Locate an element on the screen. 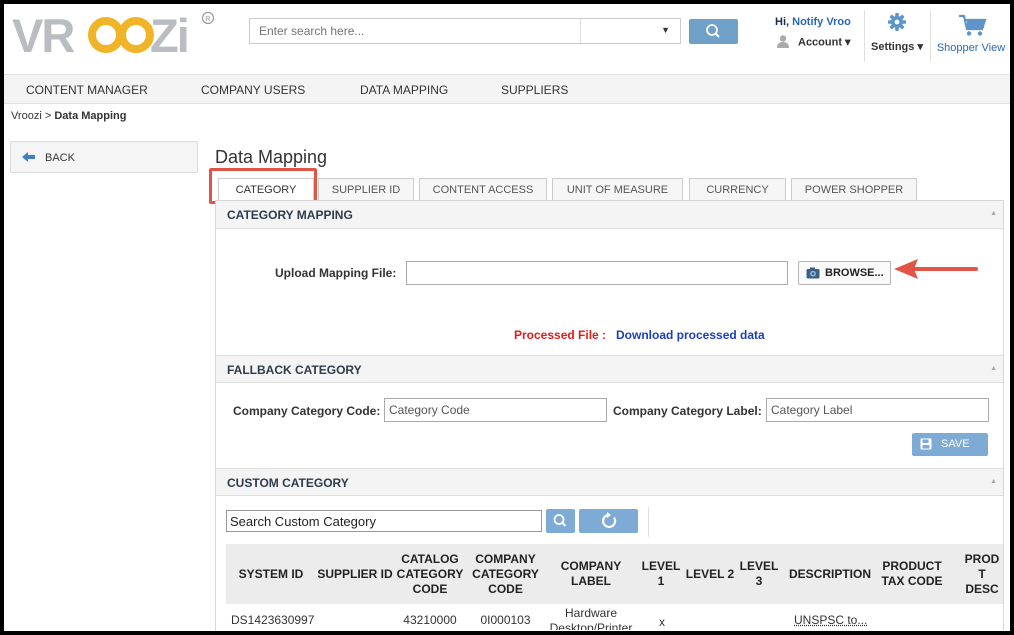 This screenshot has width=1014, height=635. vroozi-logo: VR Zi R is located at coordinates (115, 33).